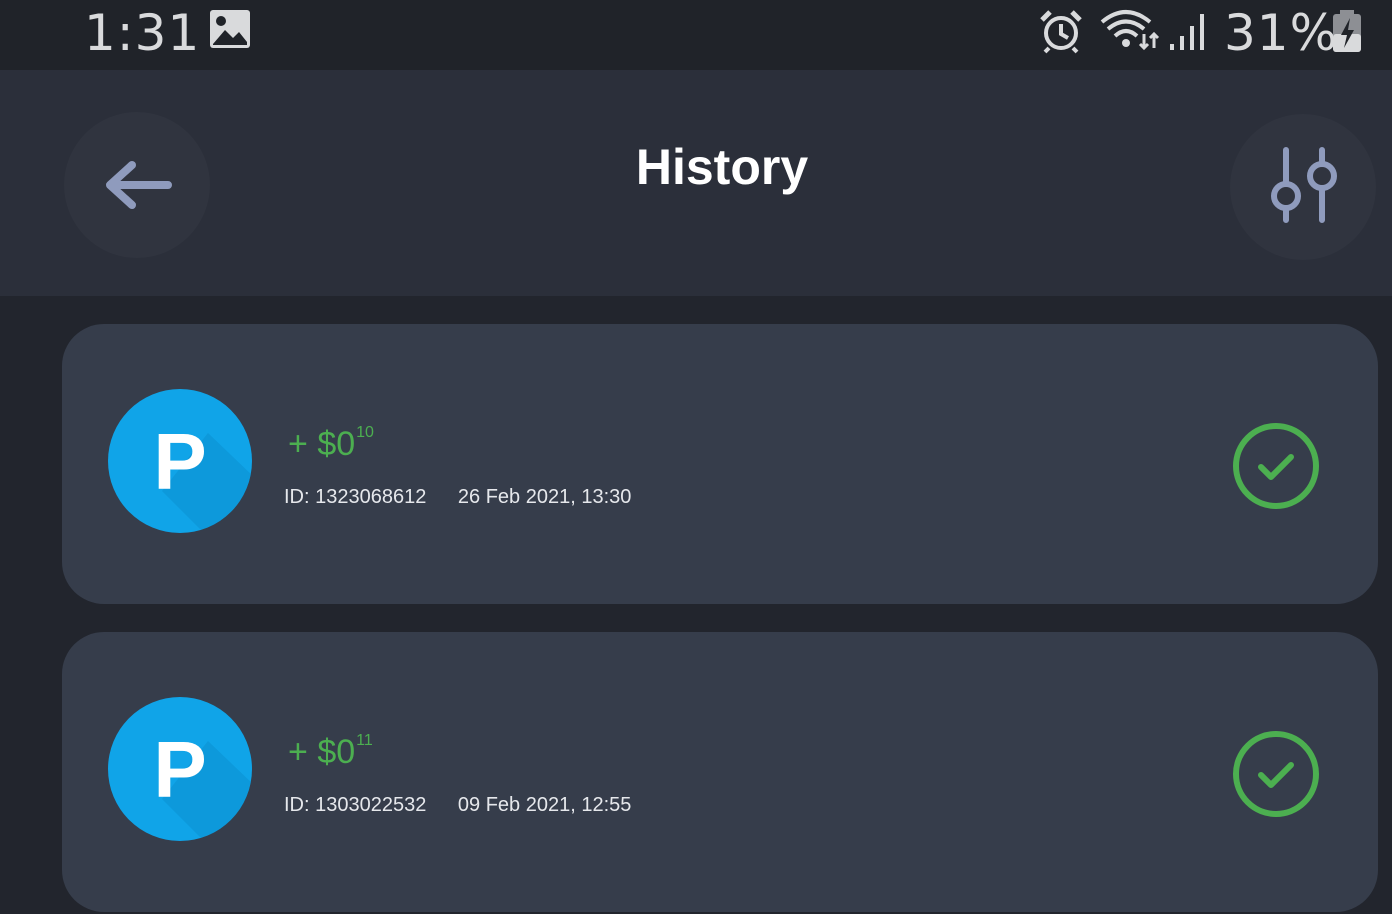  I want to click on sliders-icon, so click(1304, 185).